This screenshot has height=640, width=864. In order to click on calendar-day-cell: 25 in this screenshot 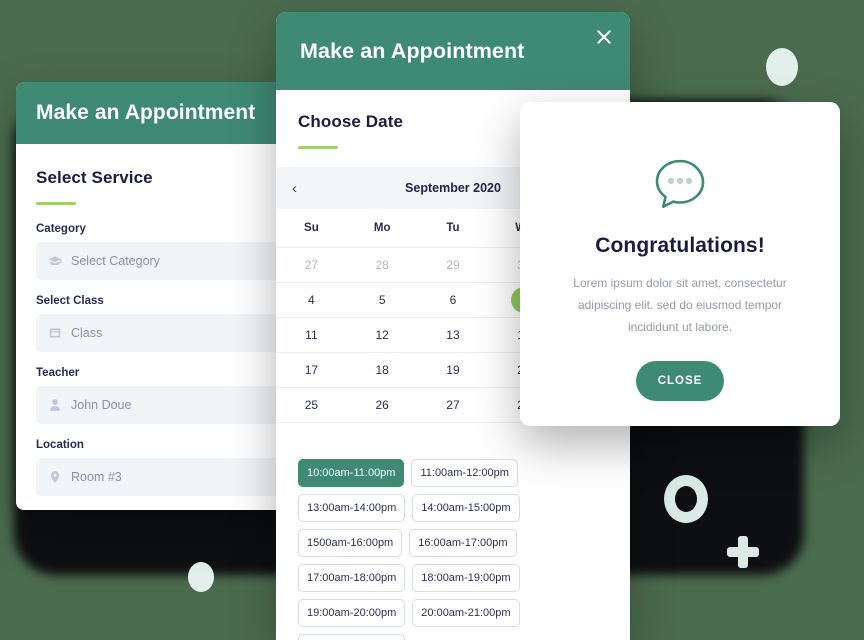, I will do `click(311, 405)`.